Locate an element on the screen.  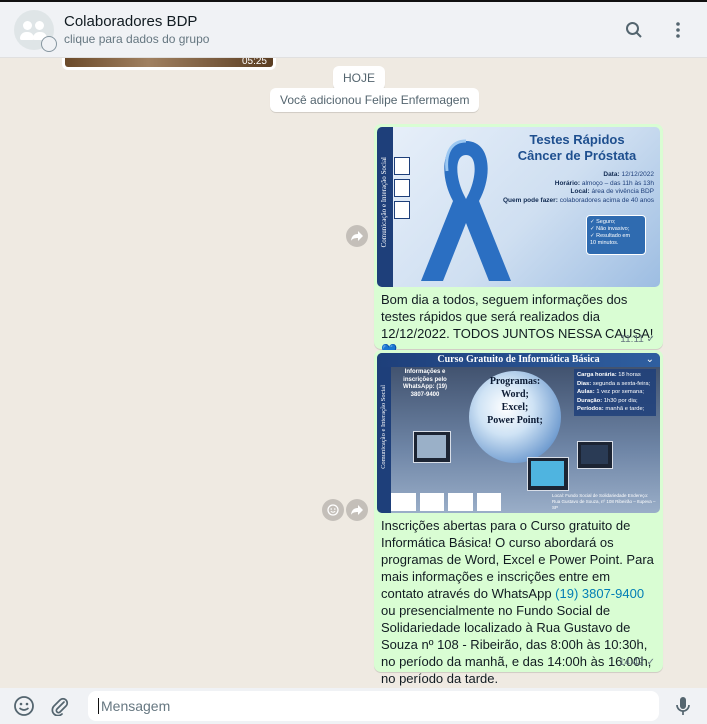
flyer-programs: Programas: Word; Excel; Power Point; is located at coordinates (515, 401).